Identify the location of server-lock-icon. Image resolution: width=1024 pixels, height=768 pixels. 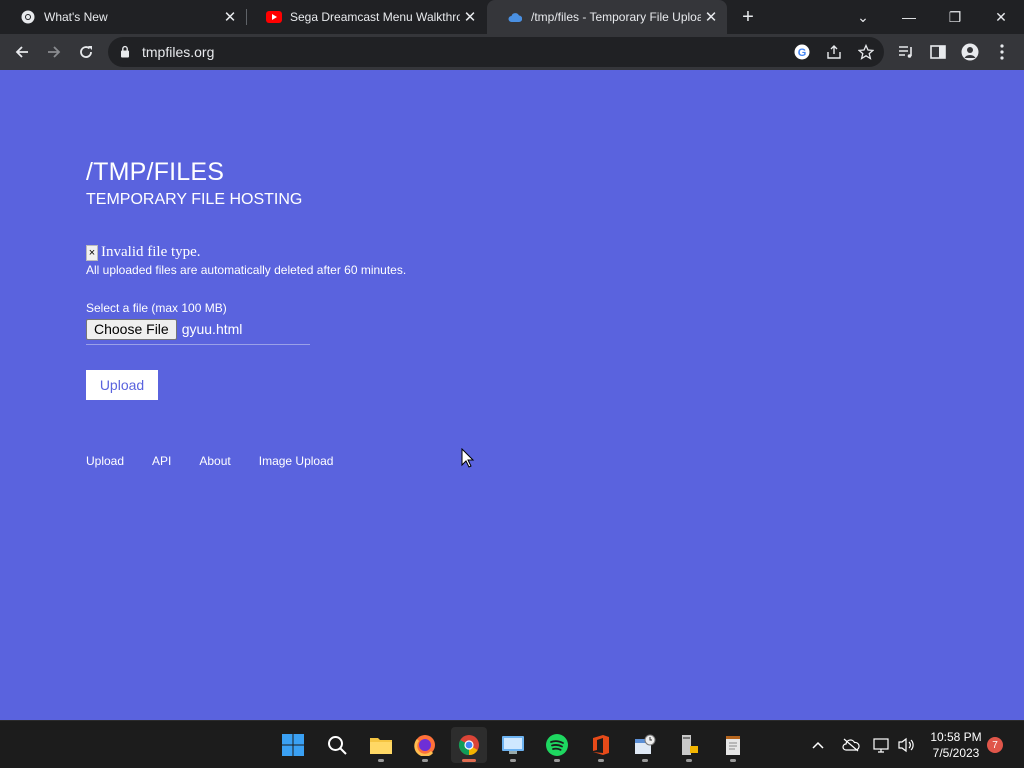
(690, 745).